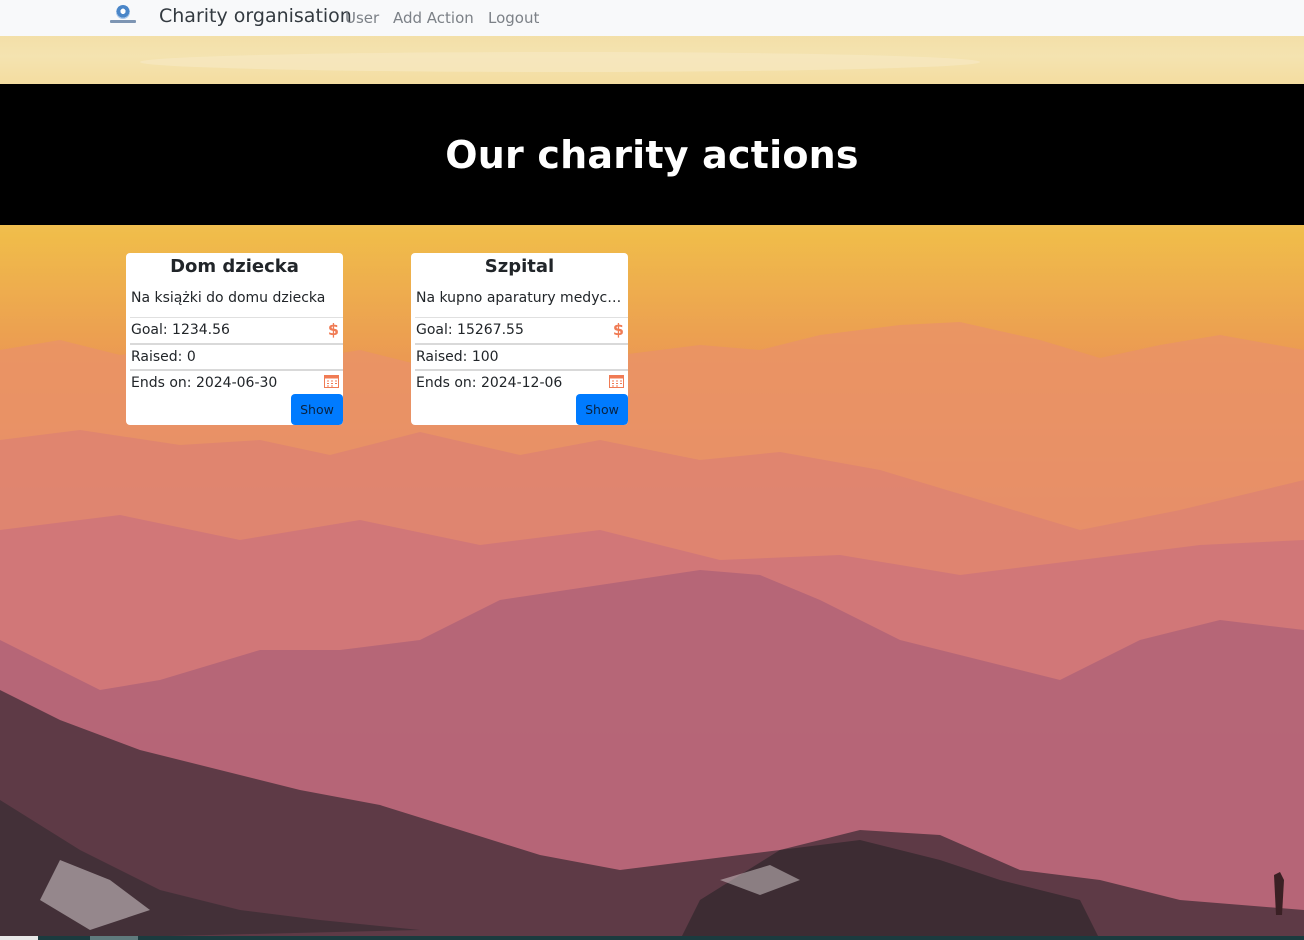  What do you see at coordinates (236, 356) in the screenshot?
I see `card-raised-row: Raised: 0` at bounding box center [236, 356].